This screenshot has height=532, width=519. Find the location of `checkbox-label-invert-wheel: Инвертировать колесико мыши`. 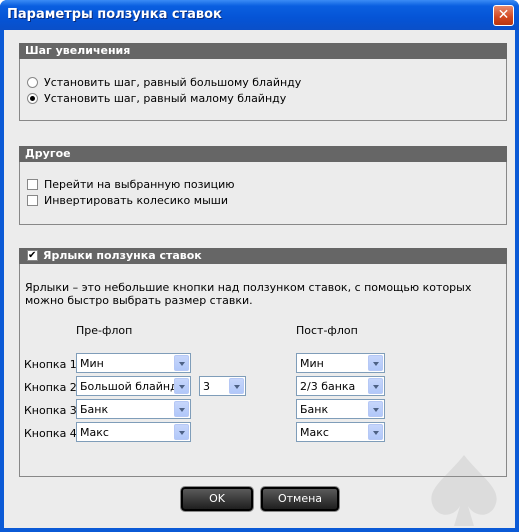

checkbox-label-invert-wheel: Инвертировать колесико мыши is located at coordinates (136, 200).